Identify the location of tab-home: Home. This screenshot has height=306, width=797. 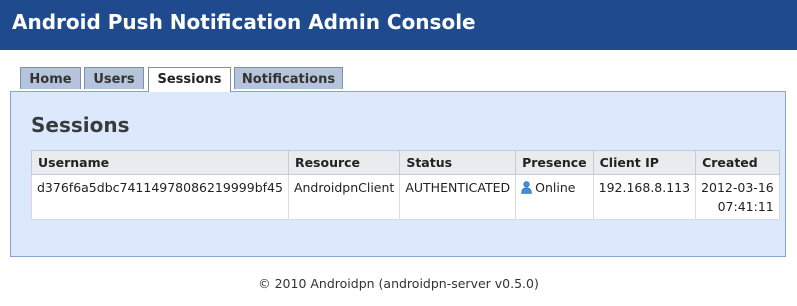
(50, 78).